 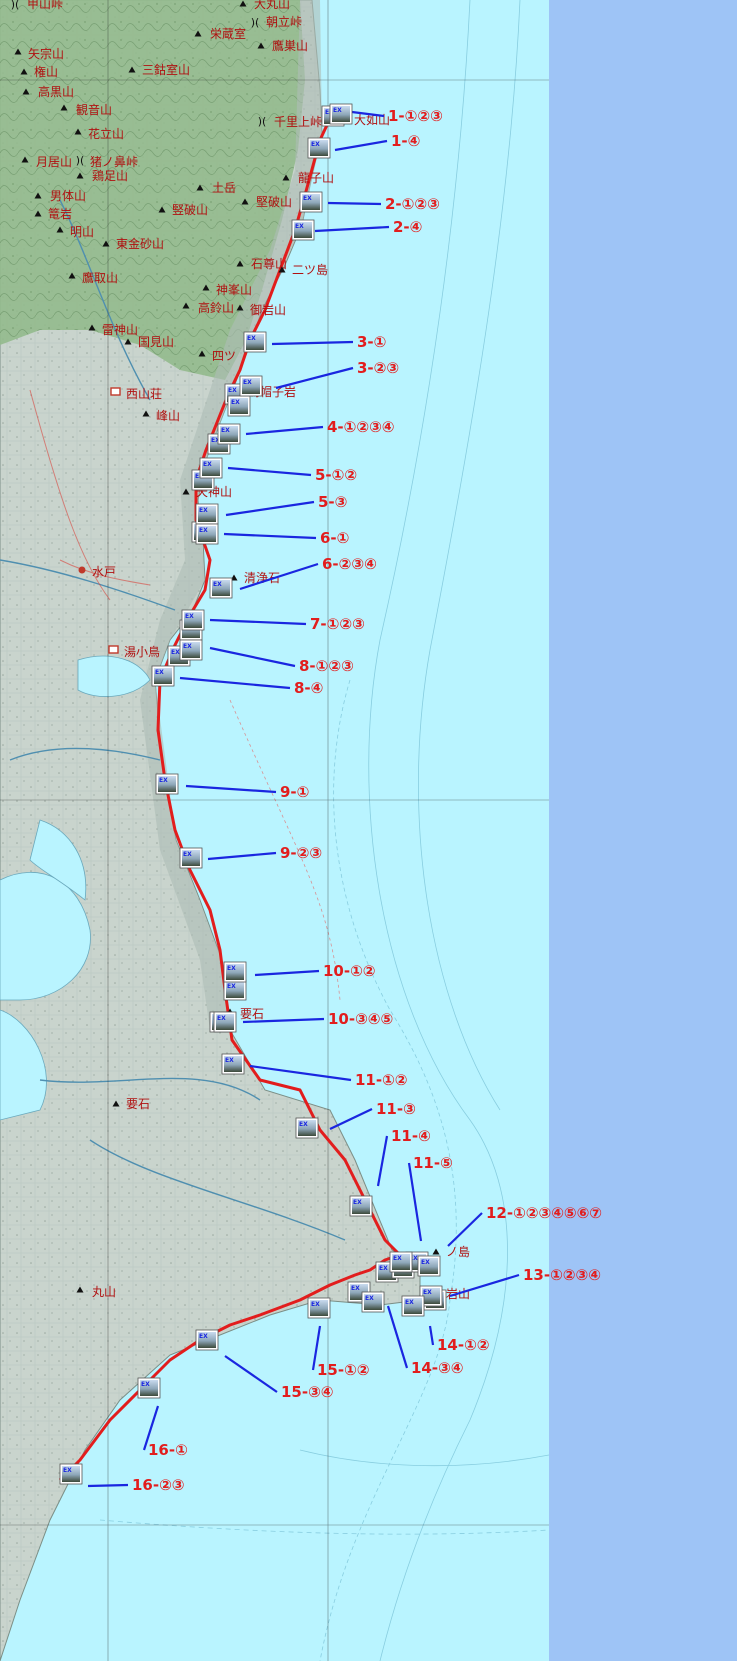 I want to click on route-leg-label: 15-③④, so click(x=307, y=1392).